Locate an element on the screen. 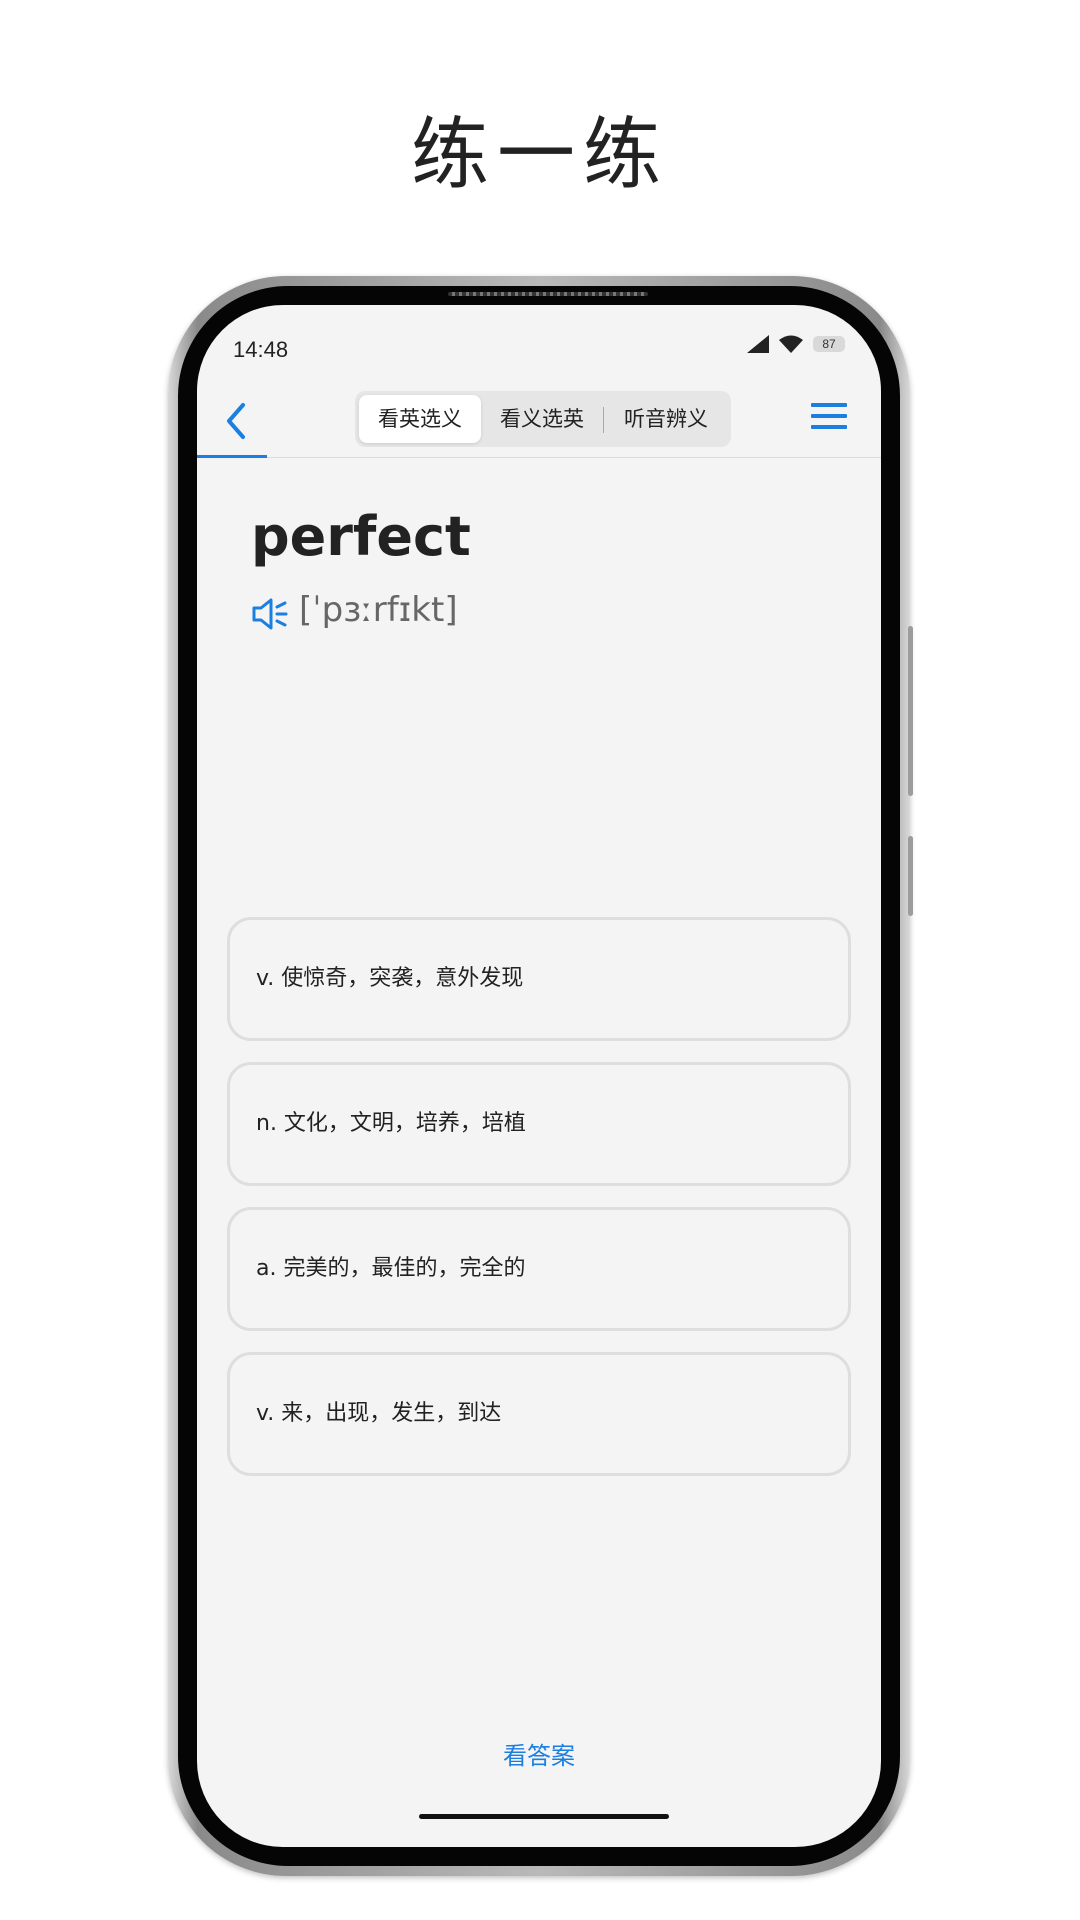 This screenshot has width=1080, height=1920. battery-icon: 87 is located at coordinates (829, 344).